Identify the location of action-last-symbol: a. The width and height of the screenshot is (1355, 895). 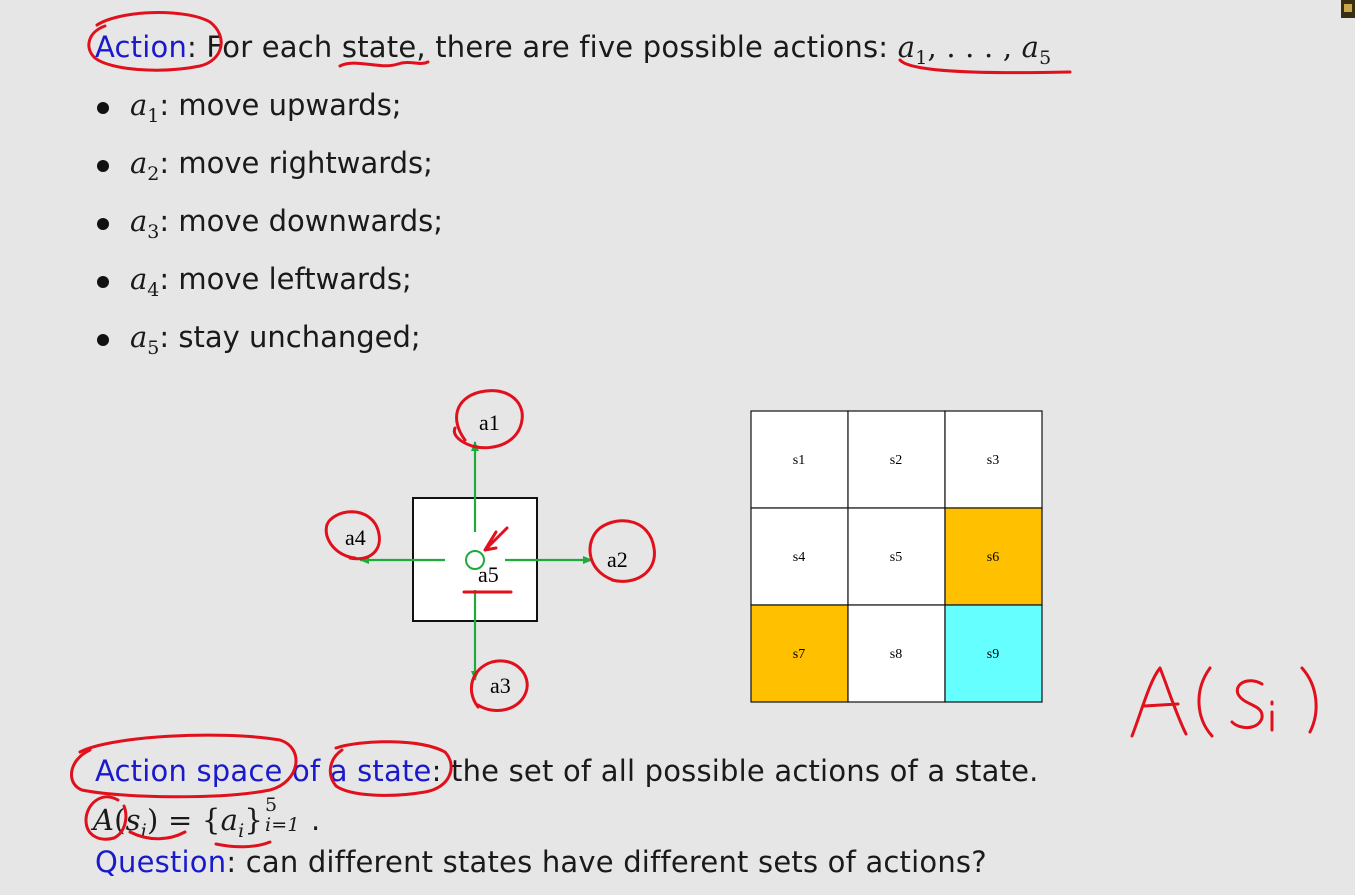
(1030, 47).